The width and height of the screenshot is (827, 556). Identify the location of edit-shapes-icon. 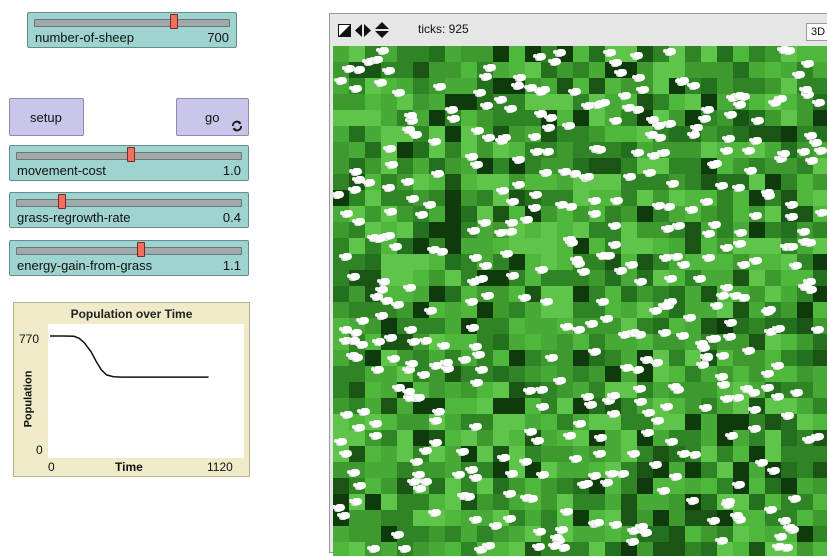
(344, 30).